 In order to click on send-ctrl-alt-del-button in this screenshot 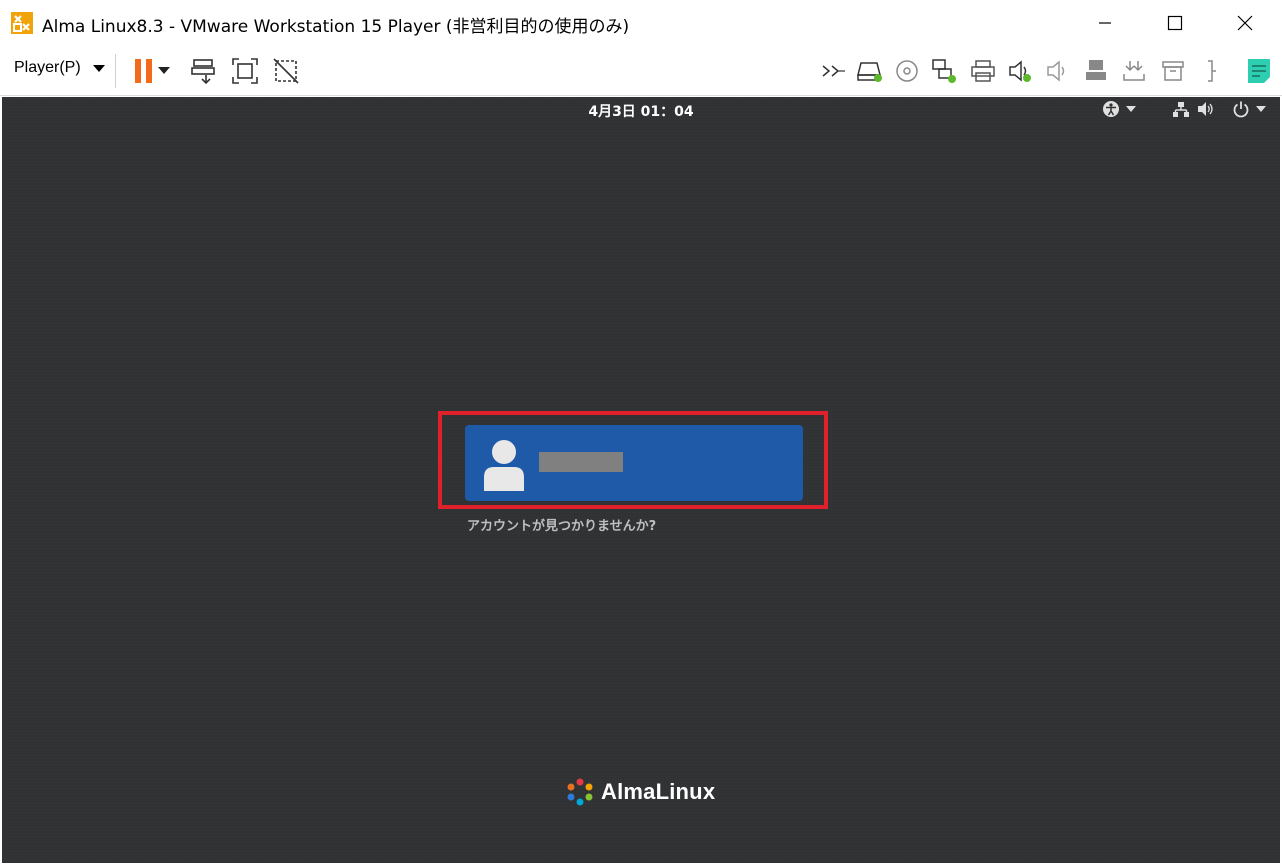, I will do `click(204, 71)`.